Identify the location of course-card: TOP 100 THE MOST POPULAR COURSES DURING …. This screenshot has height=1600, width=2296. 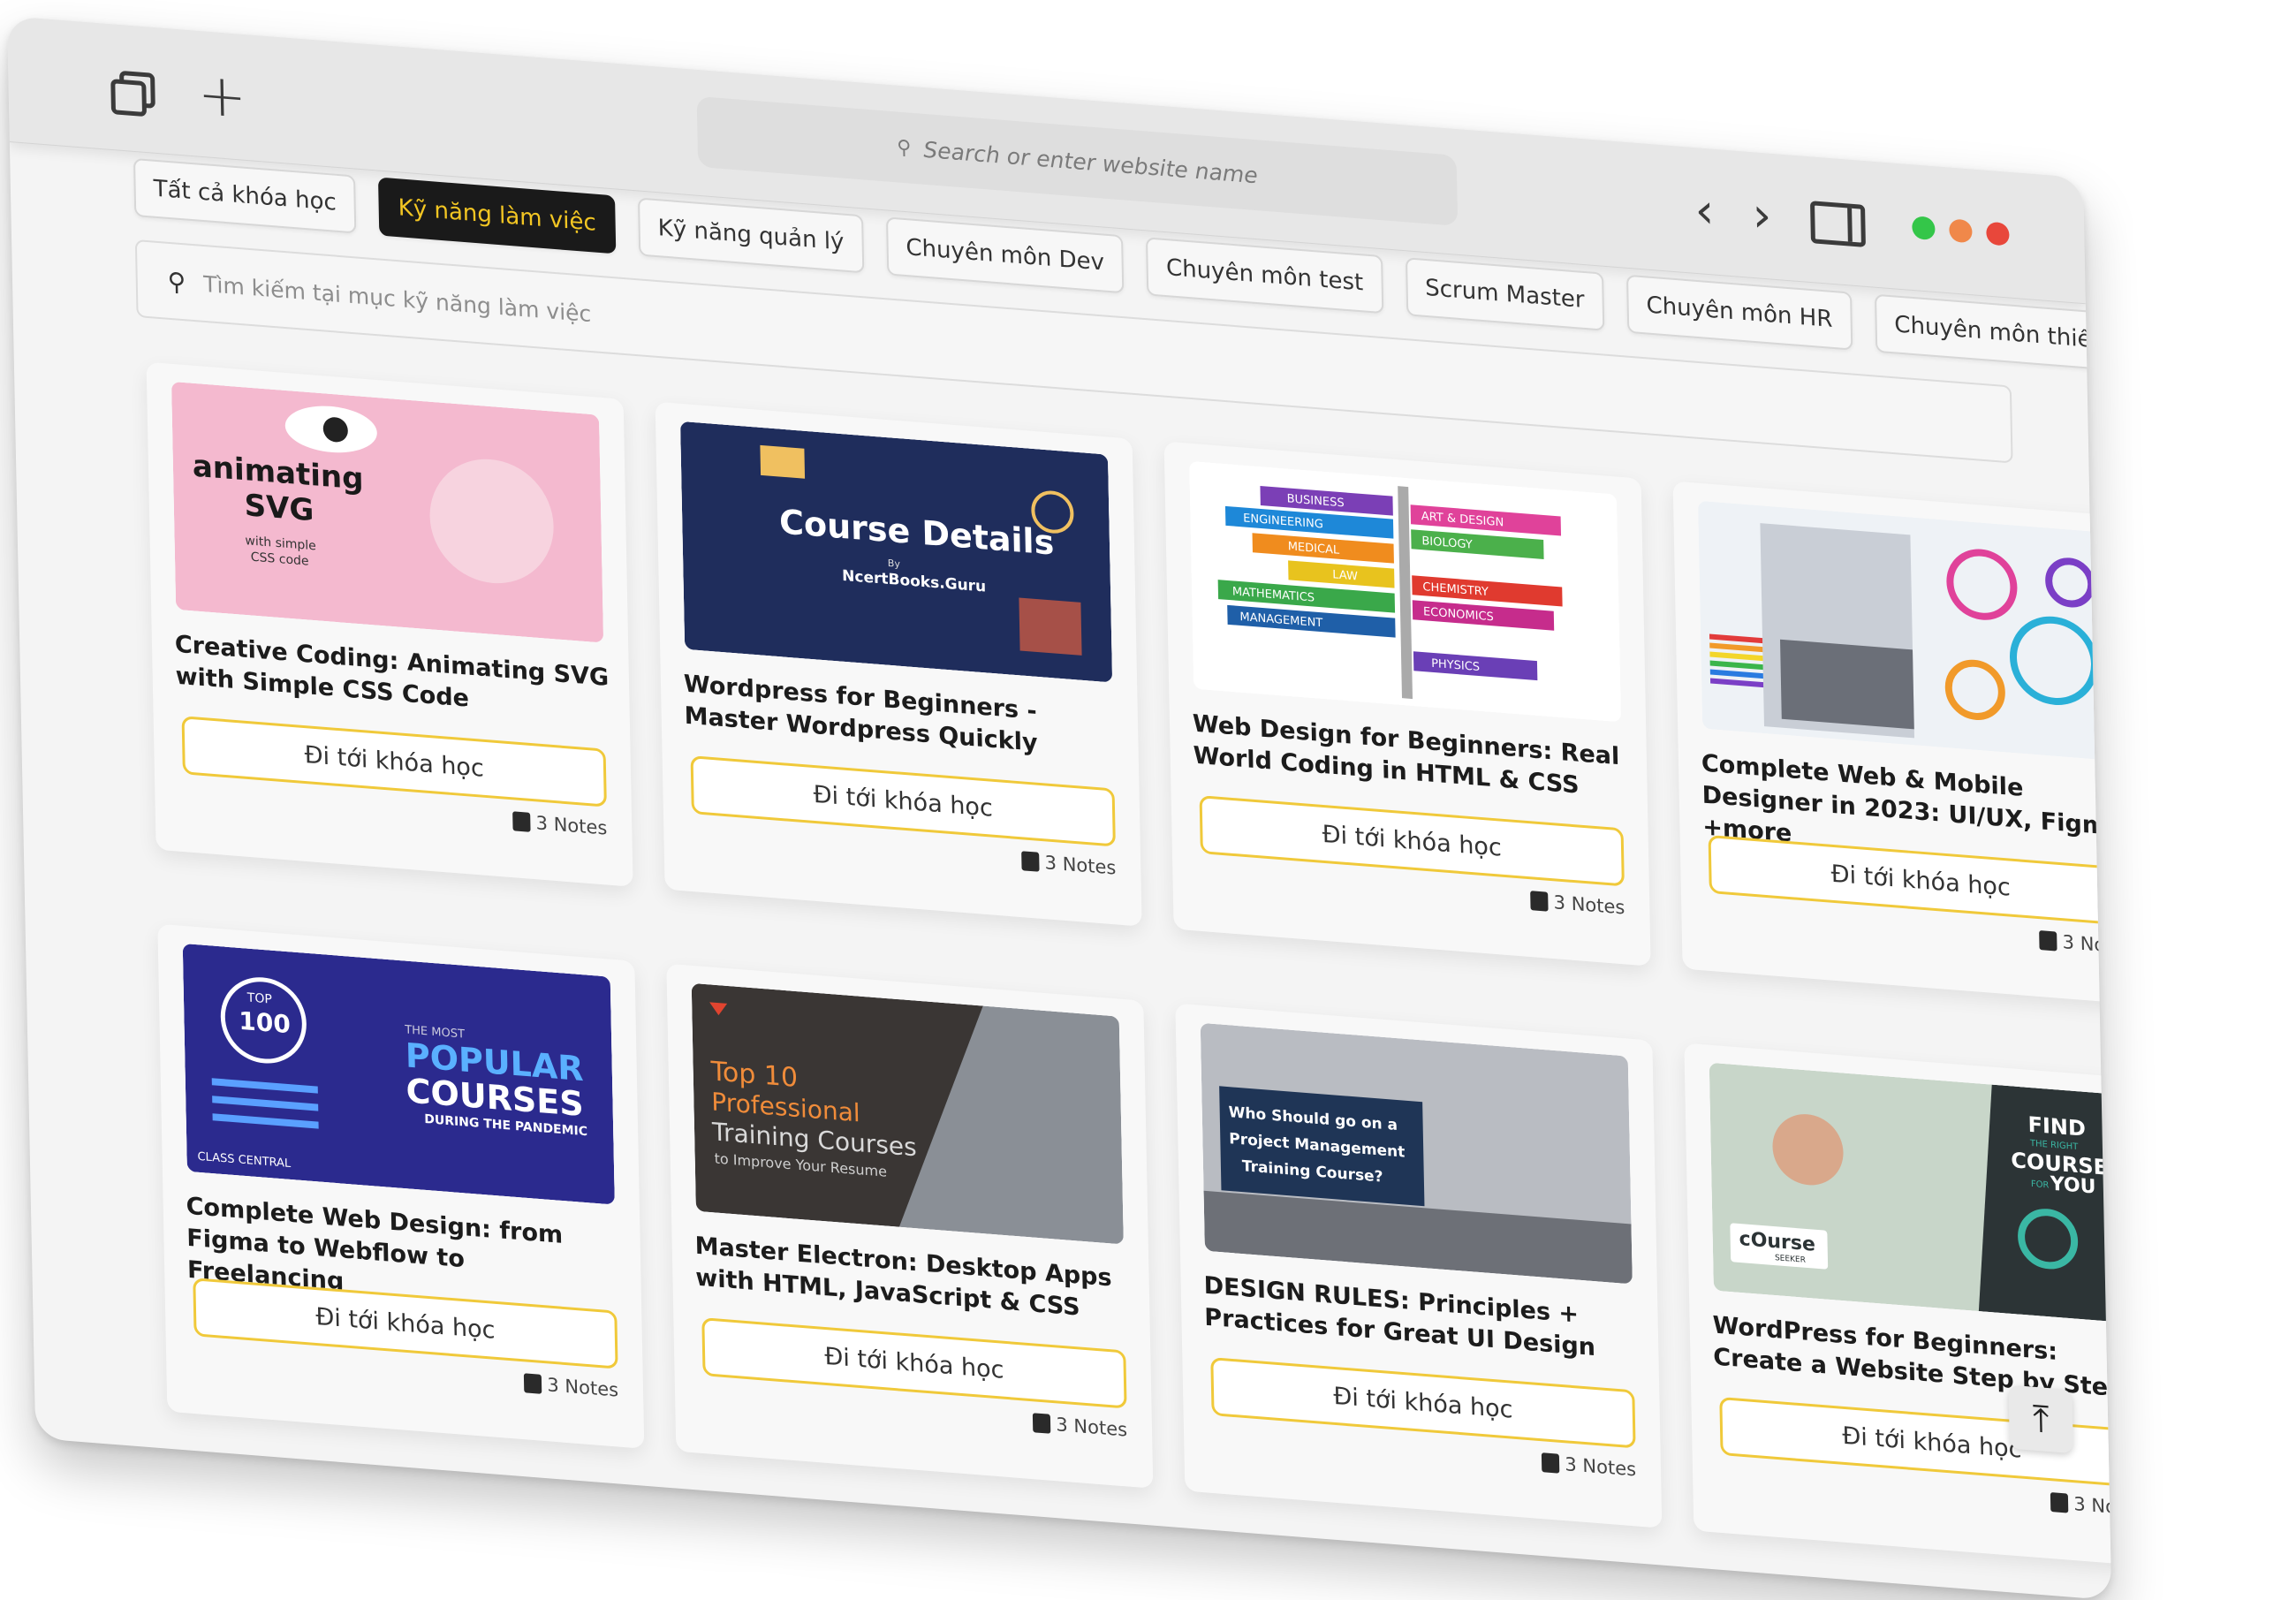
(401, 1186).